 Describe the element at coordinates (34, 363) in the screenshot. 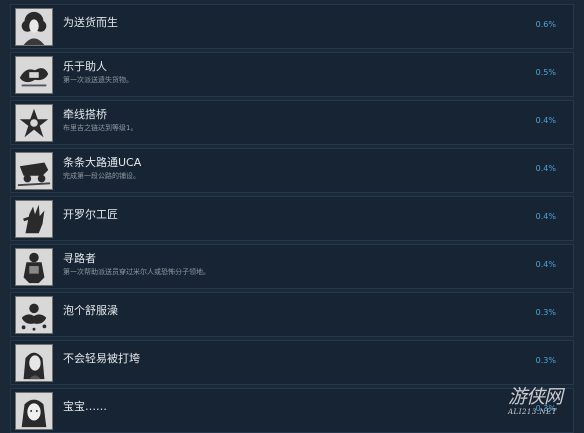

I see `portrait-woman-icon` at that location.